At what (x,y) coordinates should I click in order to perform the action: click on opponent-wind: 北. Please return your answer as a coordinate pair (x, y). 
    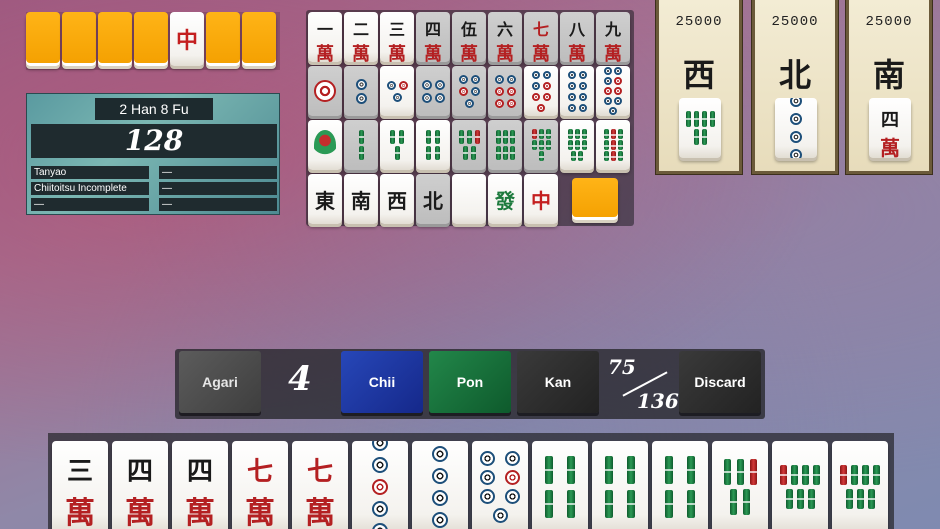
    Looking at the image, I should click on (794, 75).